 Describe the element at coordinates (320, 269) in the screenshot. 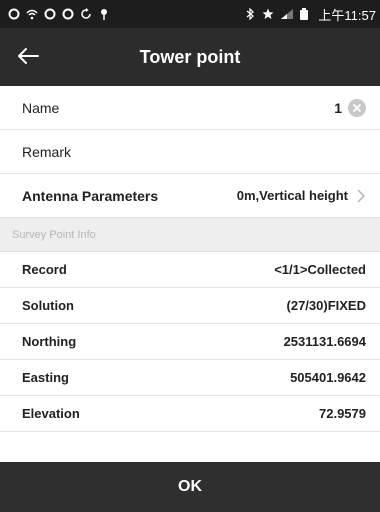

I see `record-value: <1/1>Collected` at that location.